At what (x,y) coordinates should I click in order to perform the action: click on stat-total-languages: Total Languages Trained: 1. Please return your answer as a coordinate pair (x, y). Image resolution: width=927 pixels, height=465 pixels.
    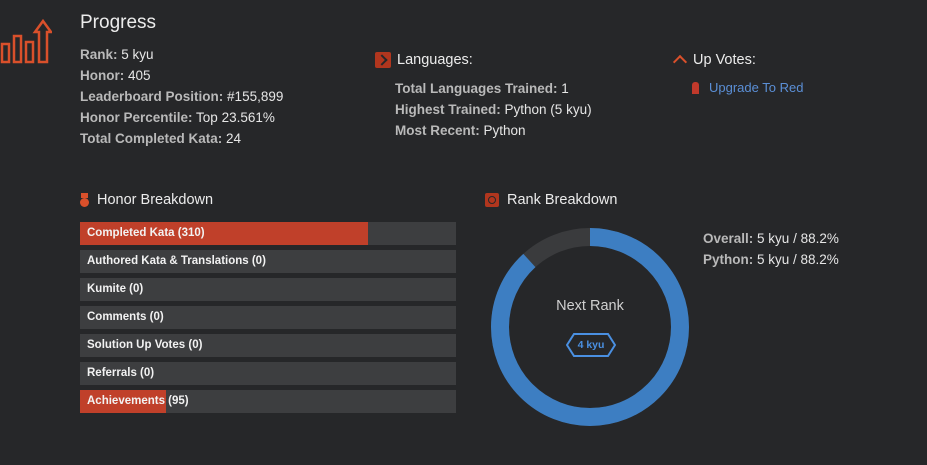
    Looking at the image, I should click on (482, 88).